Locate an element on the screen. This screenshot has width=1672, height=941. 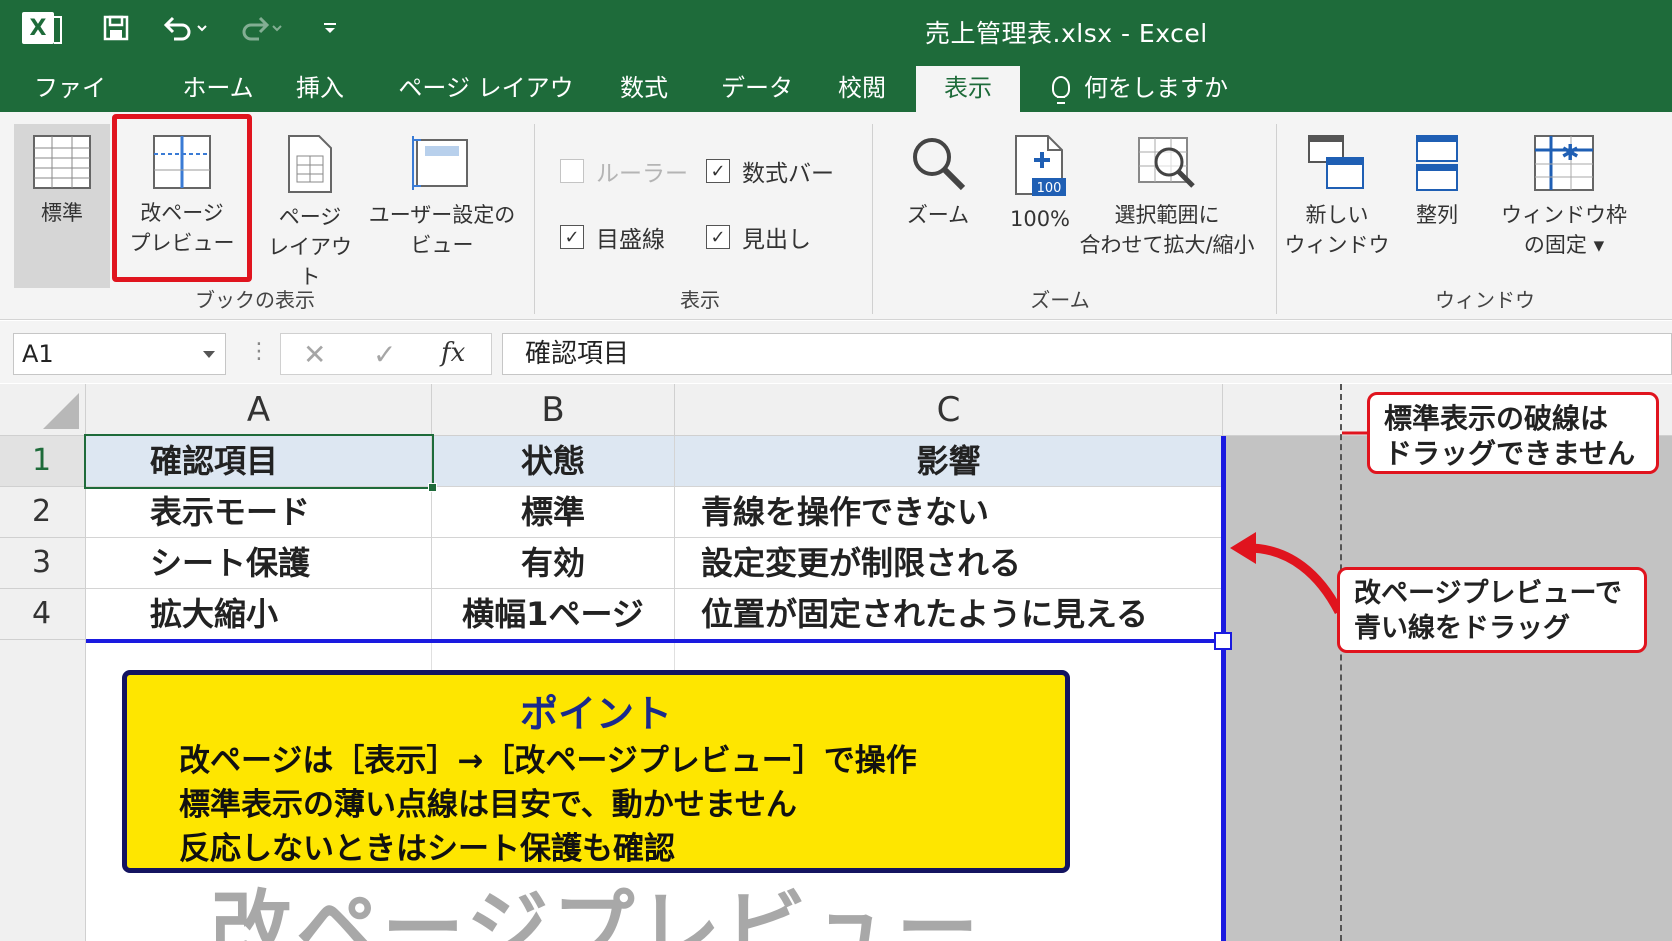
undo-icon is located at coordinates (185, 28).